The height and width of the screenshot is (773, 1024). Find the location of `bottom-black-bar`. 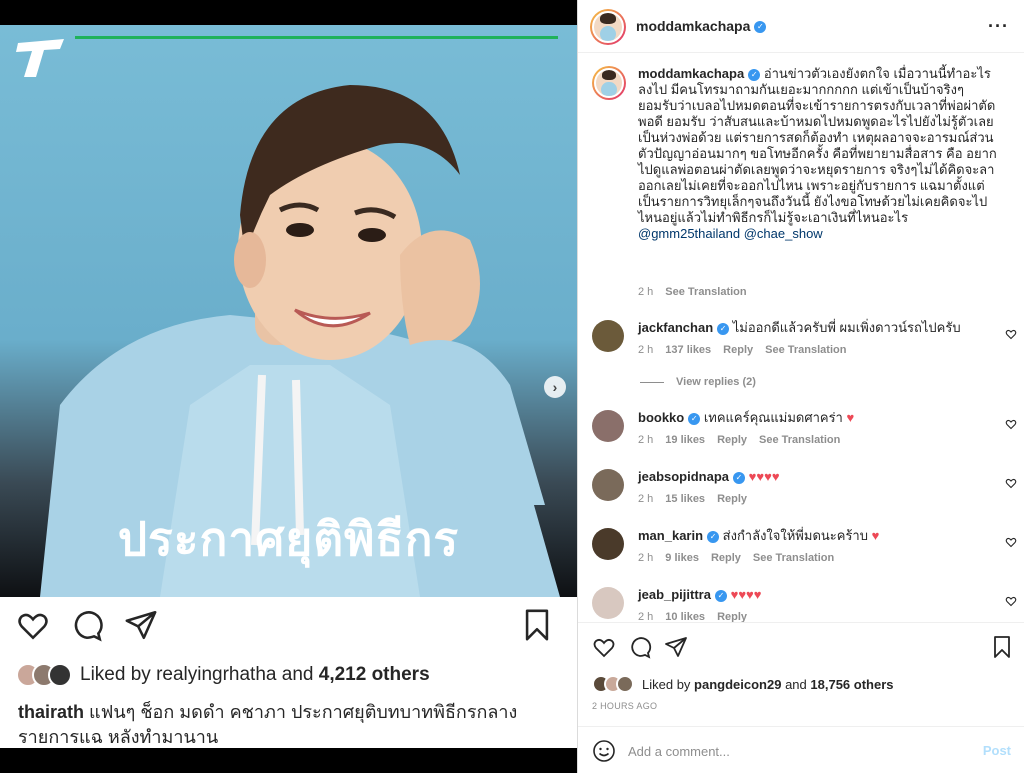

bottom-black-bar is located at coordinates (288, 760).